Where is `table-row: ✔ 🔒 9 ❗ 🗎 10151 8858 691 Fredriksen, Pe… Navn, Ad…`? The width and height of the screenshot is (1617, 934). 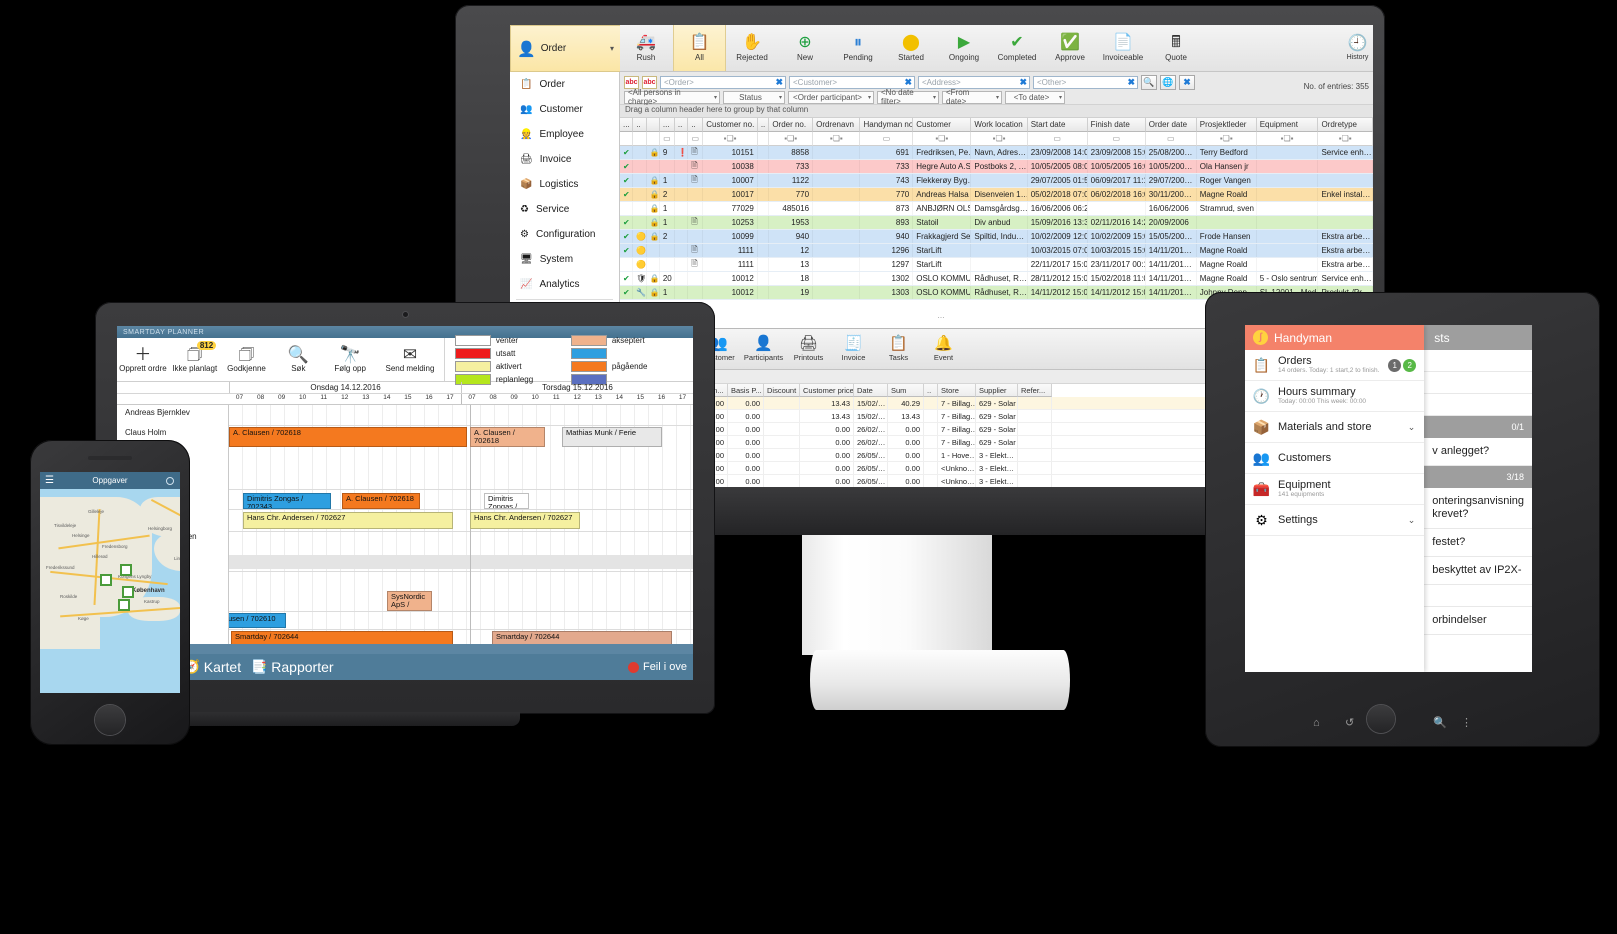 table-row: ✔ 🔒 9 ❗ 🗎 10151 8858 691 Fredriksen, Pe… Navn, Ad… is located at coordinates (996, 153).